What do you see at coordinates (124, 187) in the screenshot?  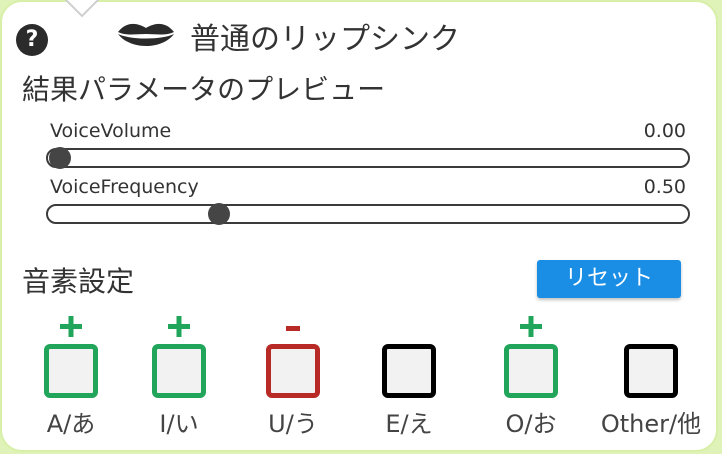 I see `voicefrequency-label: VoiceFrequency` at bounding box center [124, 187].